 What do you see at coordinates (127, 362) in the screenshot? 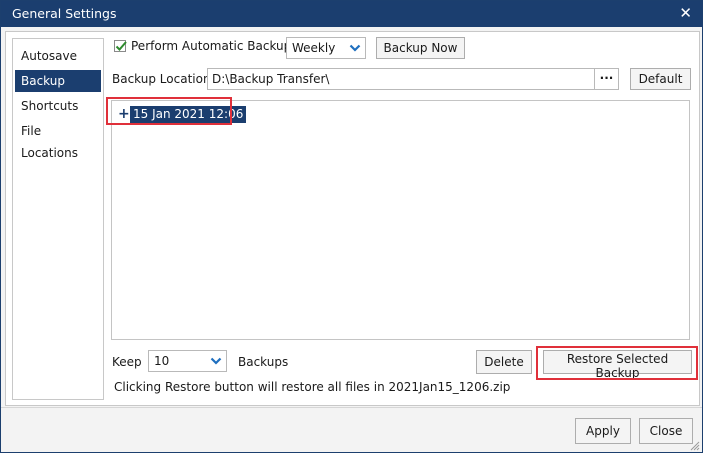
I see `keep-label: Keep` at bounding box center [127, 362].